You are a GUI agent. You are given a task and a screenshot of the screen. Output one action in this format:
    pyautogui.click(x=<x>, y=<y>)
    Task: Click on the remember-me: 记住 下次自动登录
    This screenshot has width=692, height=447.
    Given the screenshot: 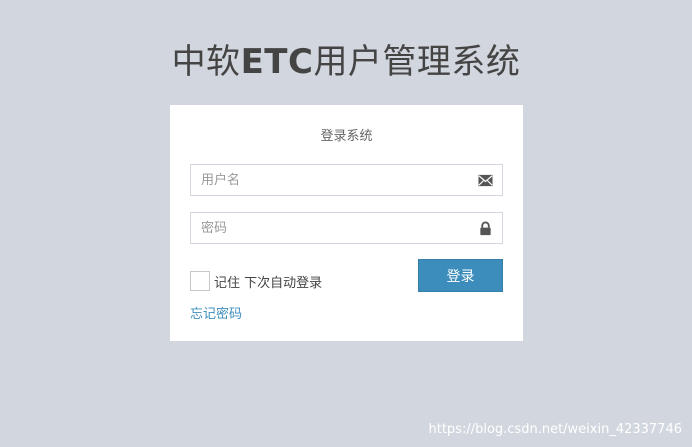 What is the action you would take?
    pyautogui.click(x=256, y=281)
    